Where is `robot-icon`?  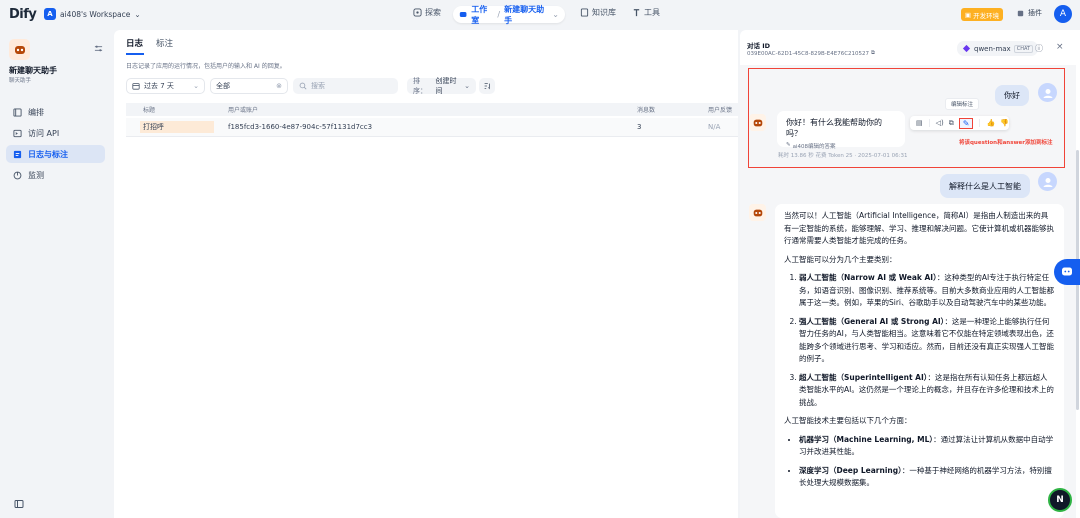
robot-icon is located at coordinates (19, 49).